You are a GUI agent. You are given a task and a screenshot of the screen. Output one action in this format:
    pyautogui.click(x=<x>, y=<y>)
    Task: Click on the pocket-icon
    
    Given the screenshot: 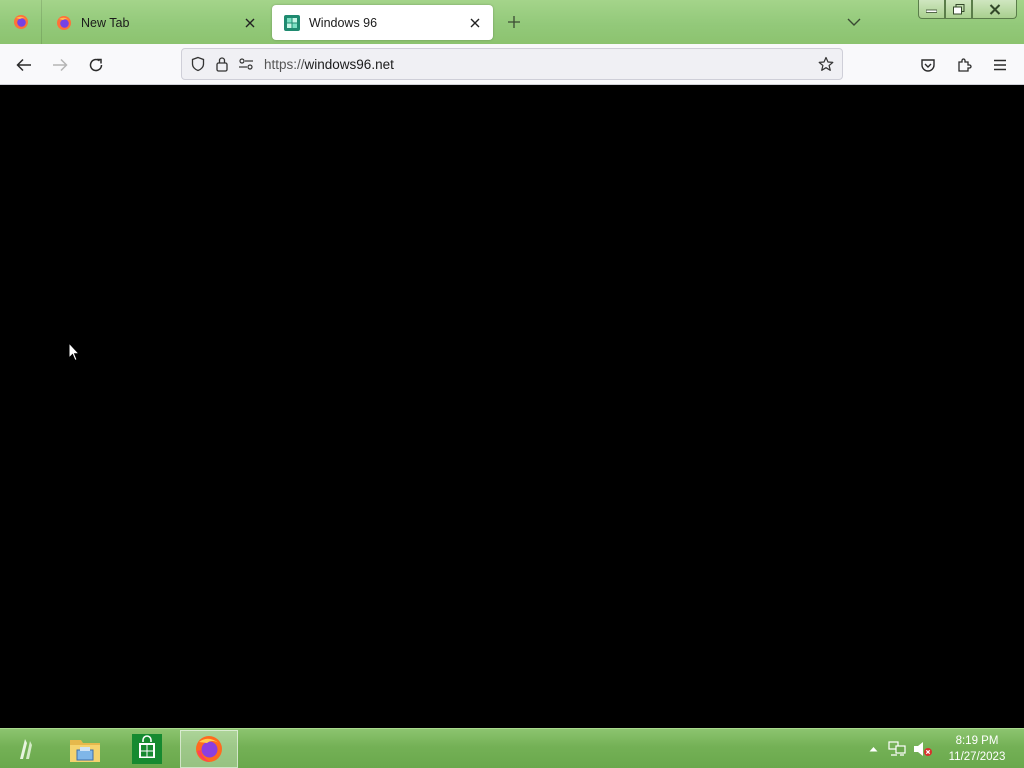 What is the action you would take?
    pyautogui.click(x=928, y=65)
    